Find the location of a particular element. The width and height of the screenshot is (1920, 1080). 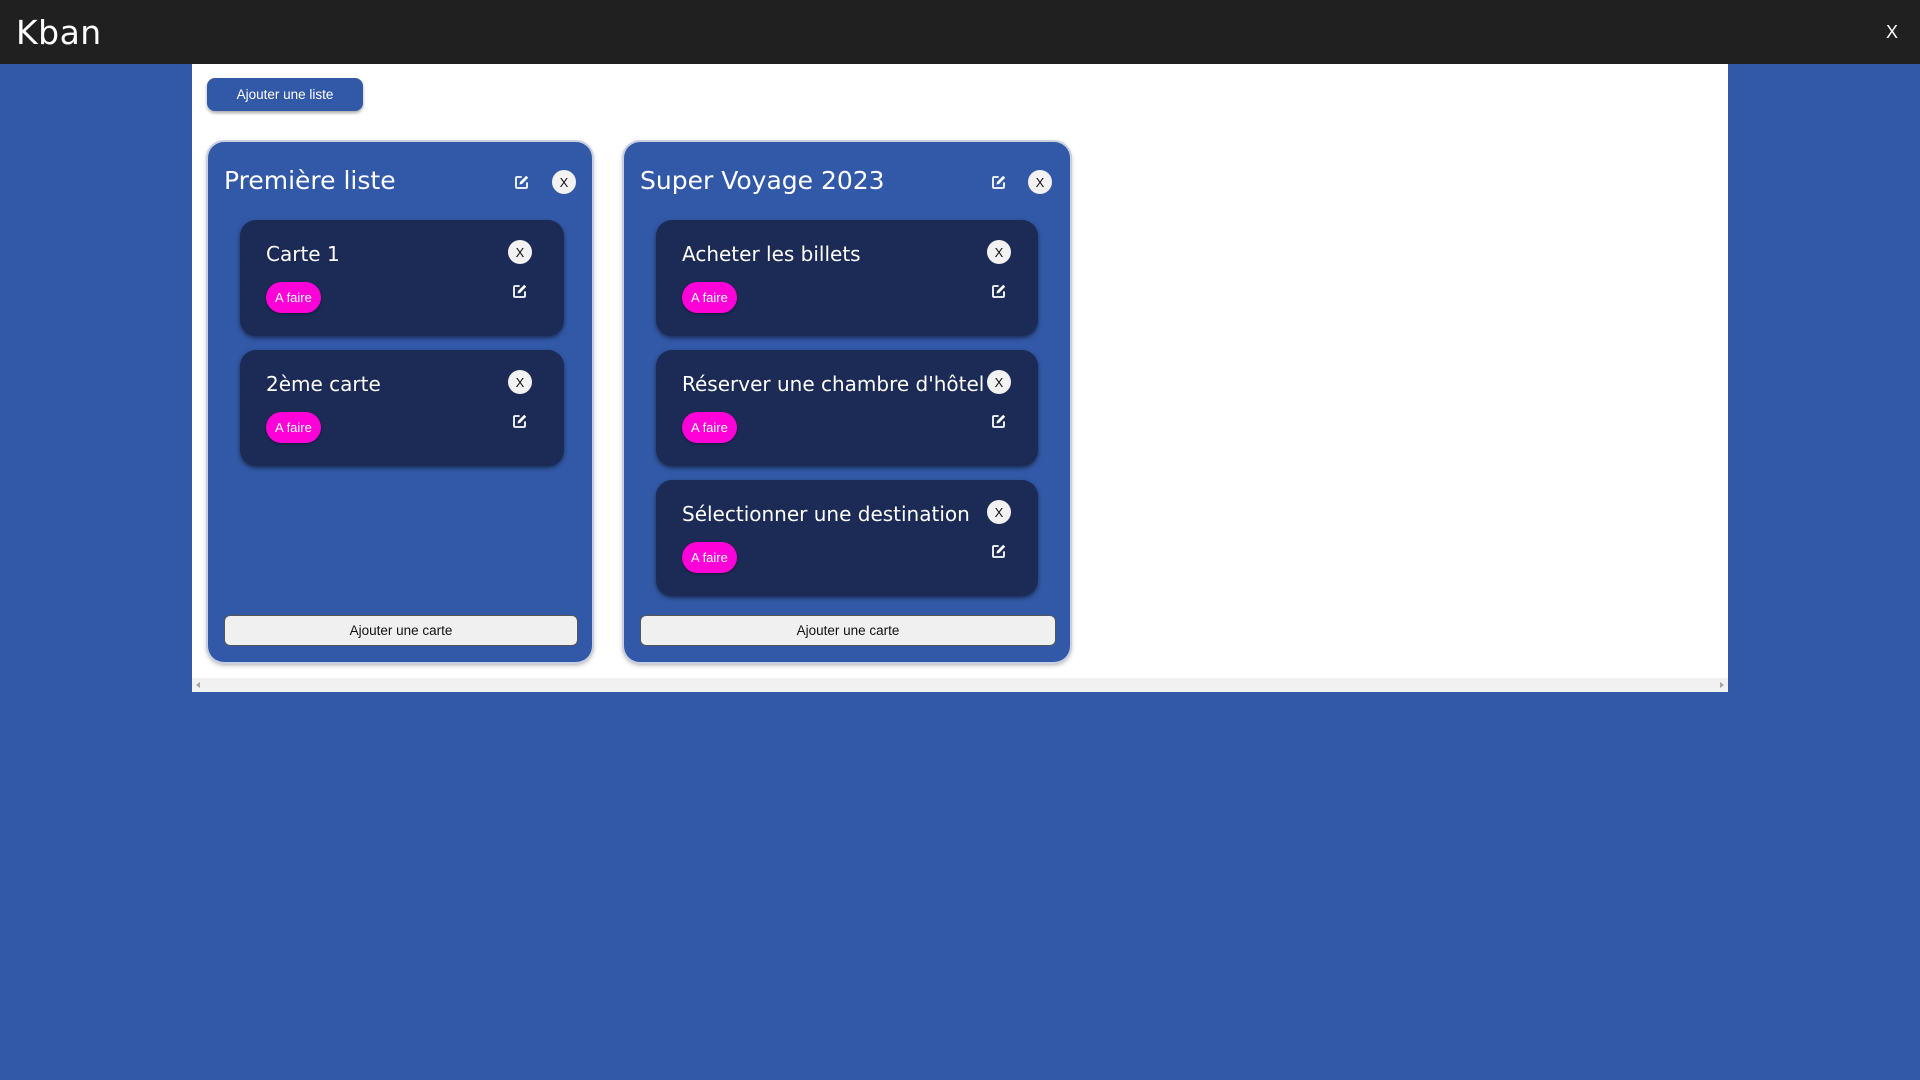

card: 2ème carte X A faire is located at coordinates (402, 408).